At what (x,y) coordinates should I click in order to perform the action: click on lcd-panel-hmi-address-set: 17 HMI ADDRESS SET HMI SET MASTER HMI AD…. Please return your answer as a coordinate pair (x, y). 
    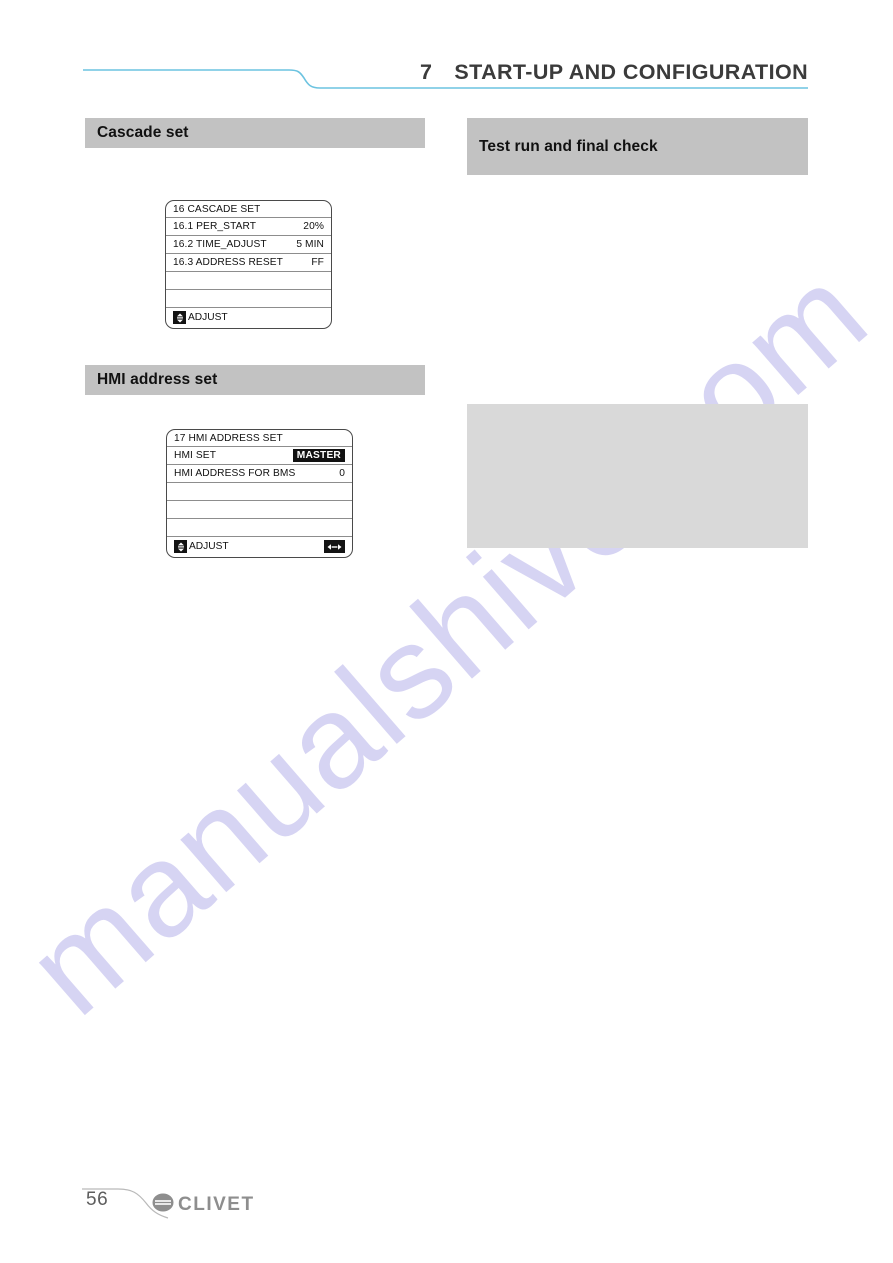
    Looking at the image, I should click on (259, 493).